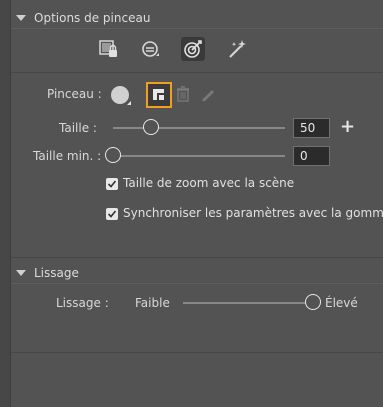 The image size is (383, 407). I want to click on locked-layer-icon, so click(108, 48).